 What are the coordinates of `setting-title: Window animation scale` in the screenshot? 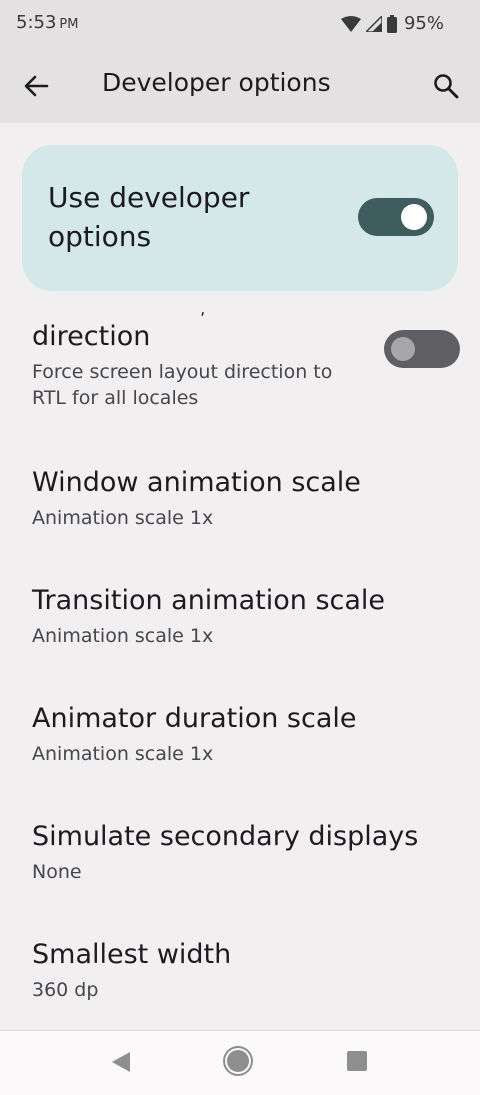 It's located at (196, 482).